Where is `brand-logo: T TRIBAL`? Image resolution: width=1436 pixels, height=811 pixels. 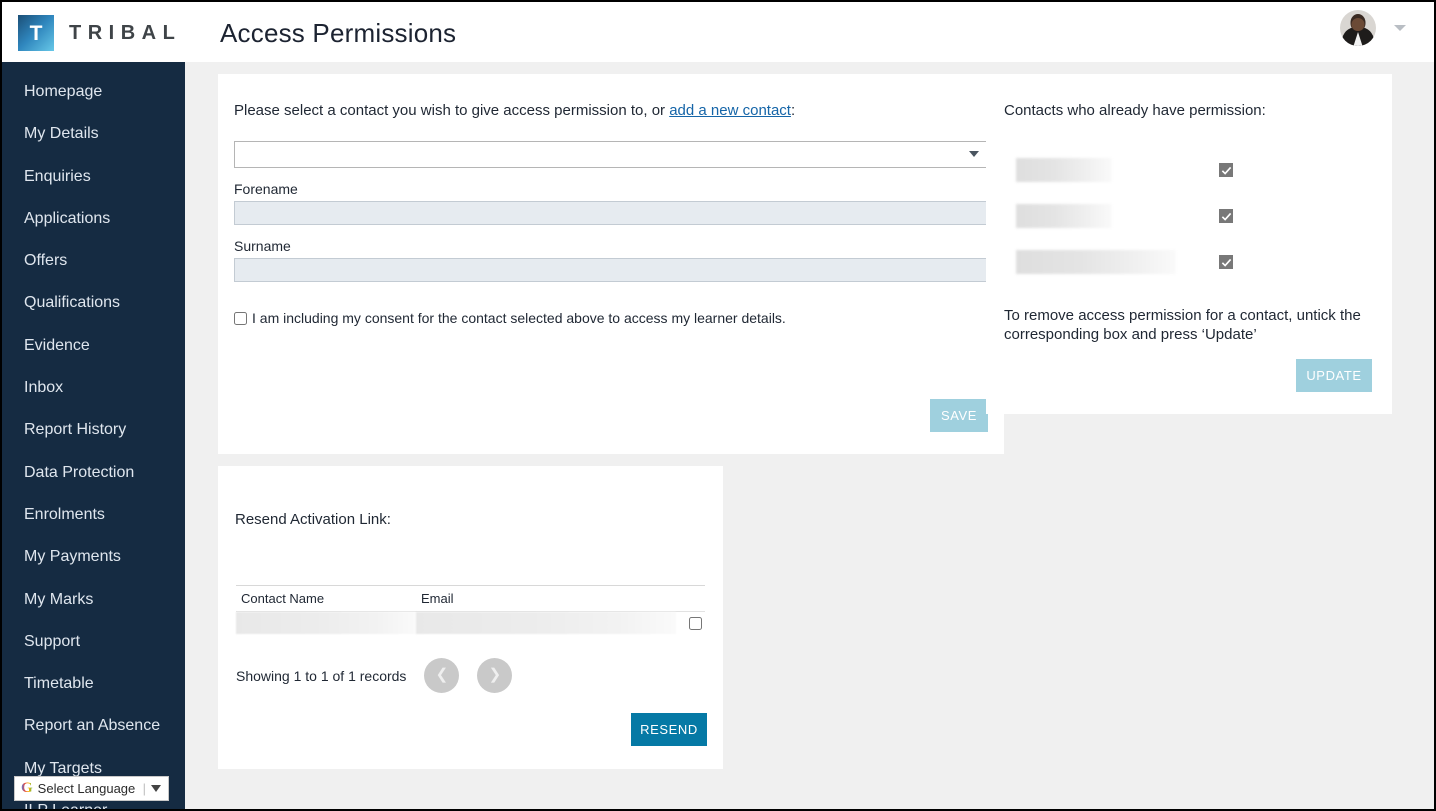 brand-logo: T TRIBAL is located at coordinates (99, 33).